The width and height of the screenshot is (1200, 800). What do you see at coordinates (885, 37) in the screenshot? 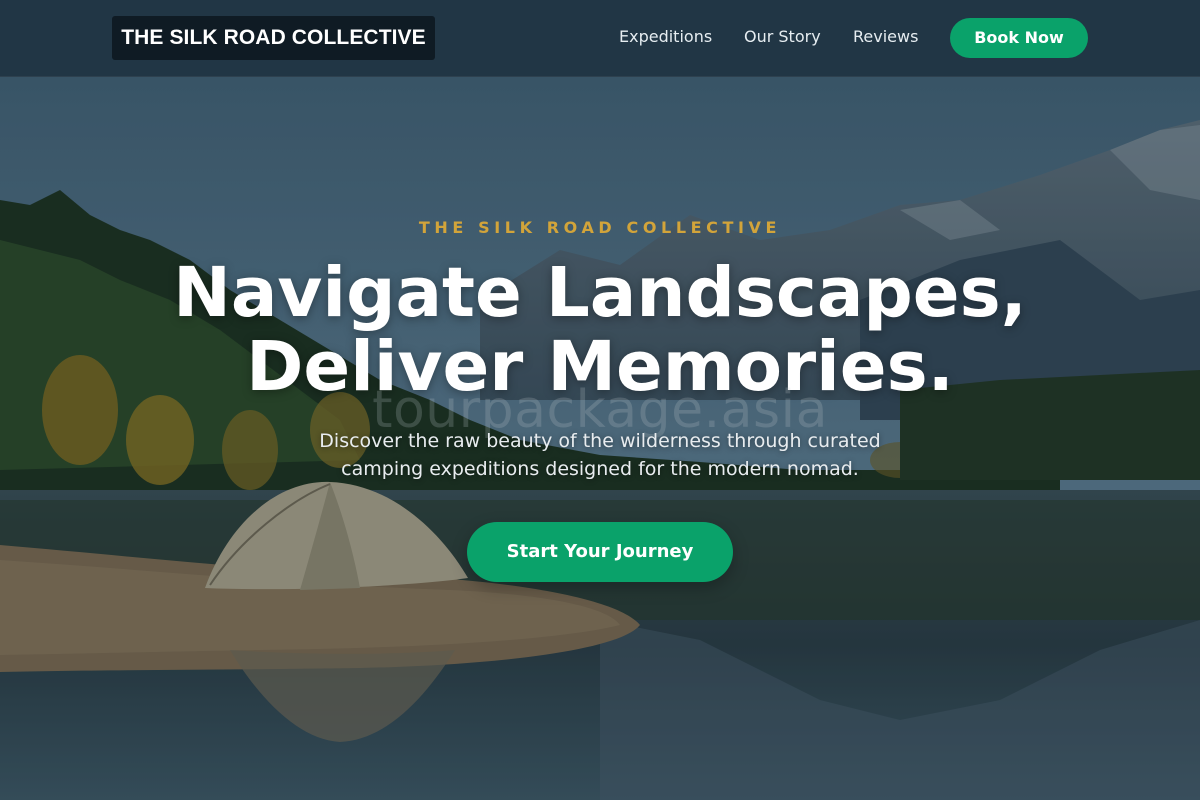
I see `nav-link-reviews: Reviews` at bounding box center [885, 37].